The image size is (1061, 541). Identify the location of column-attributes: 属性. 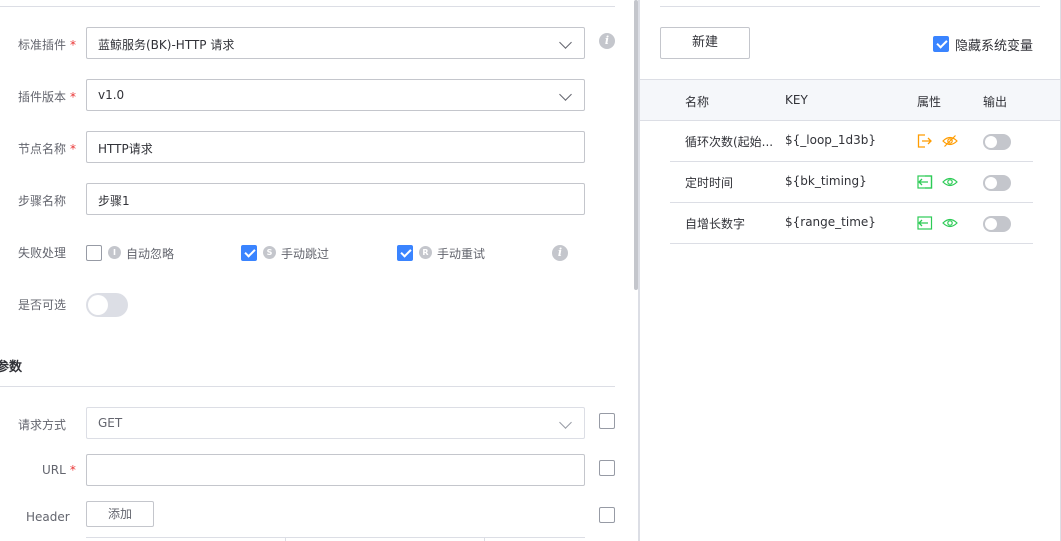
(929, 102).